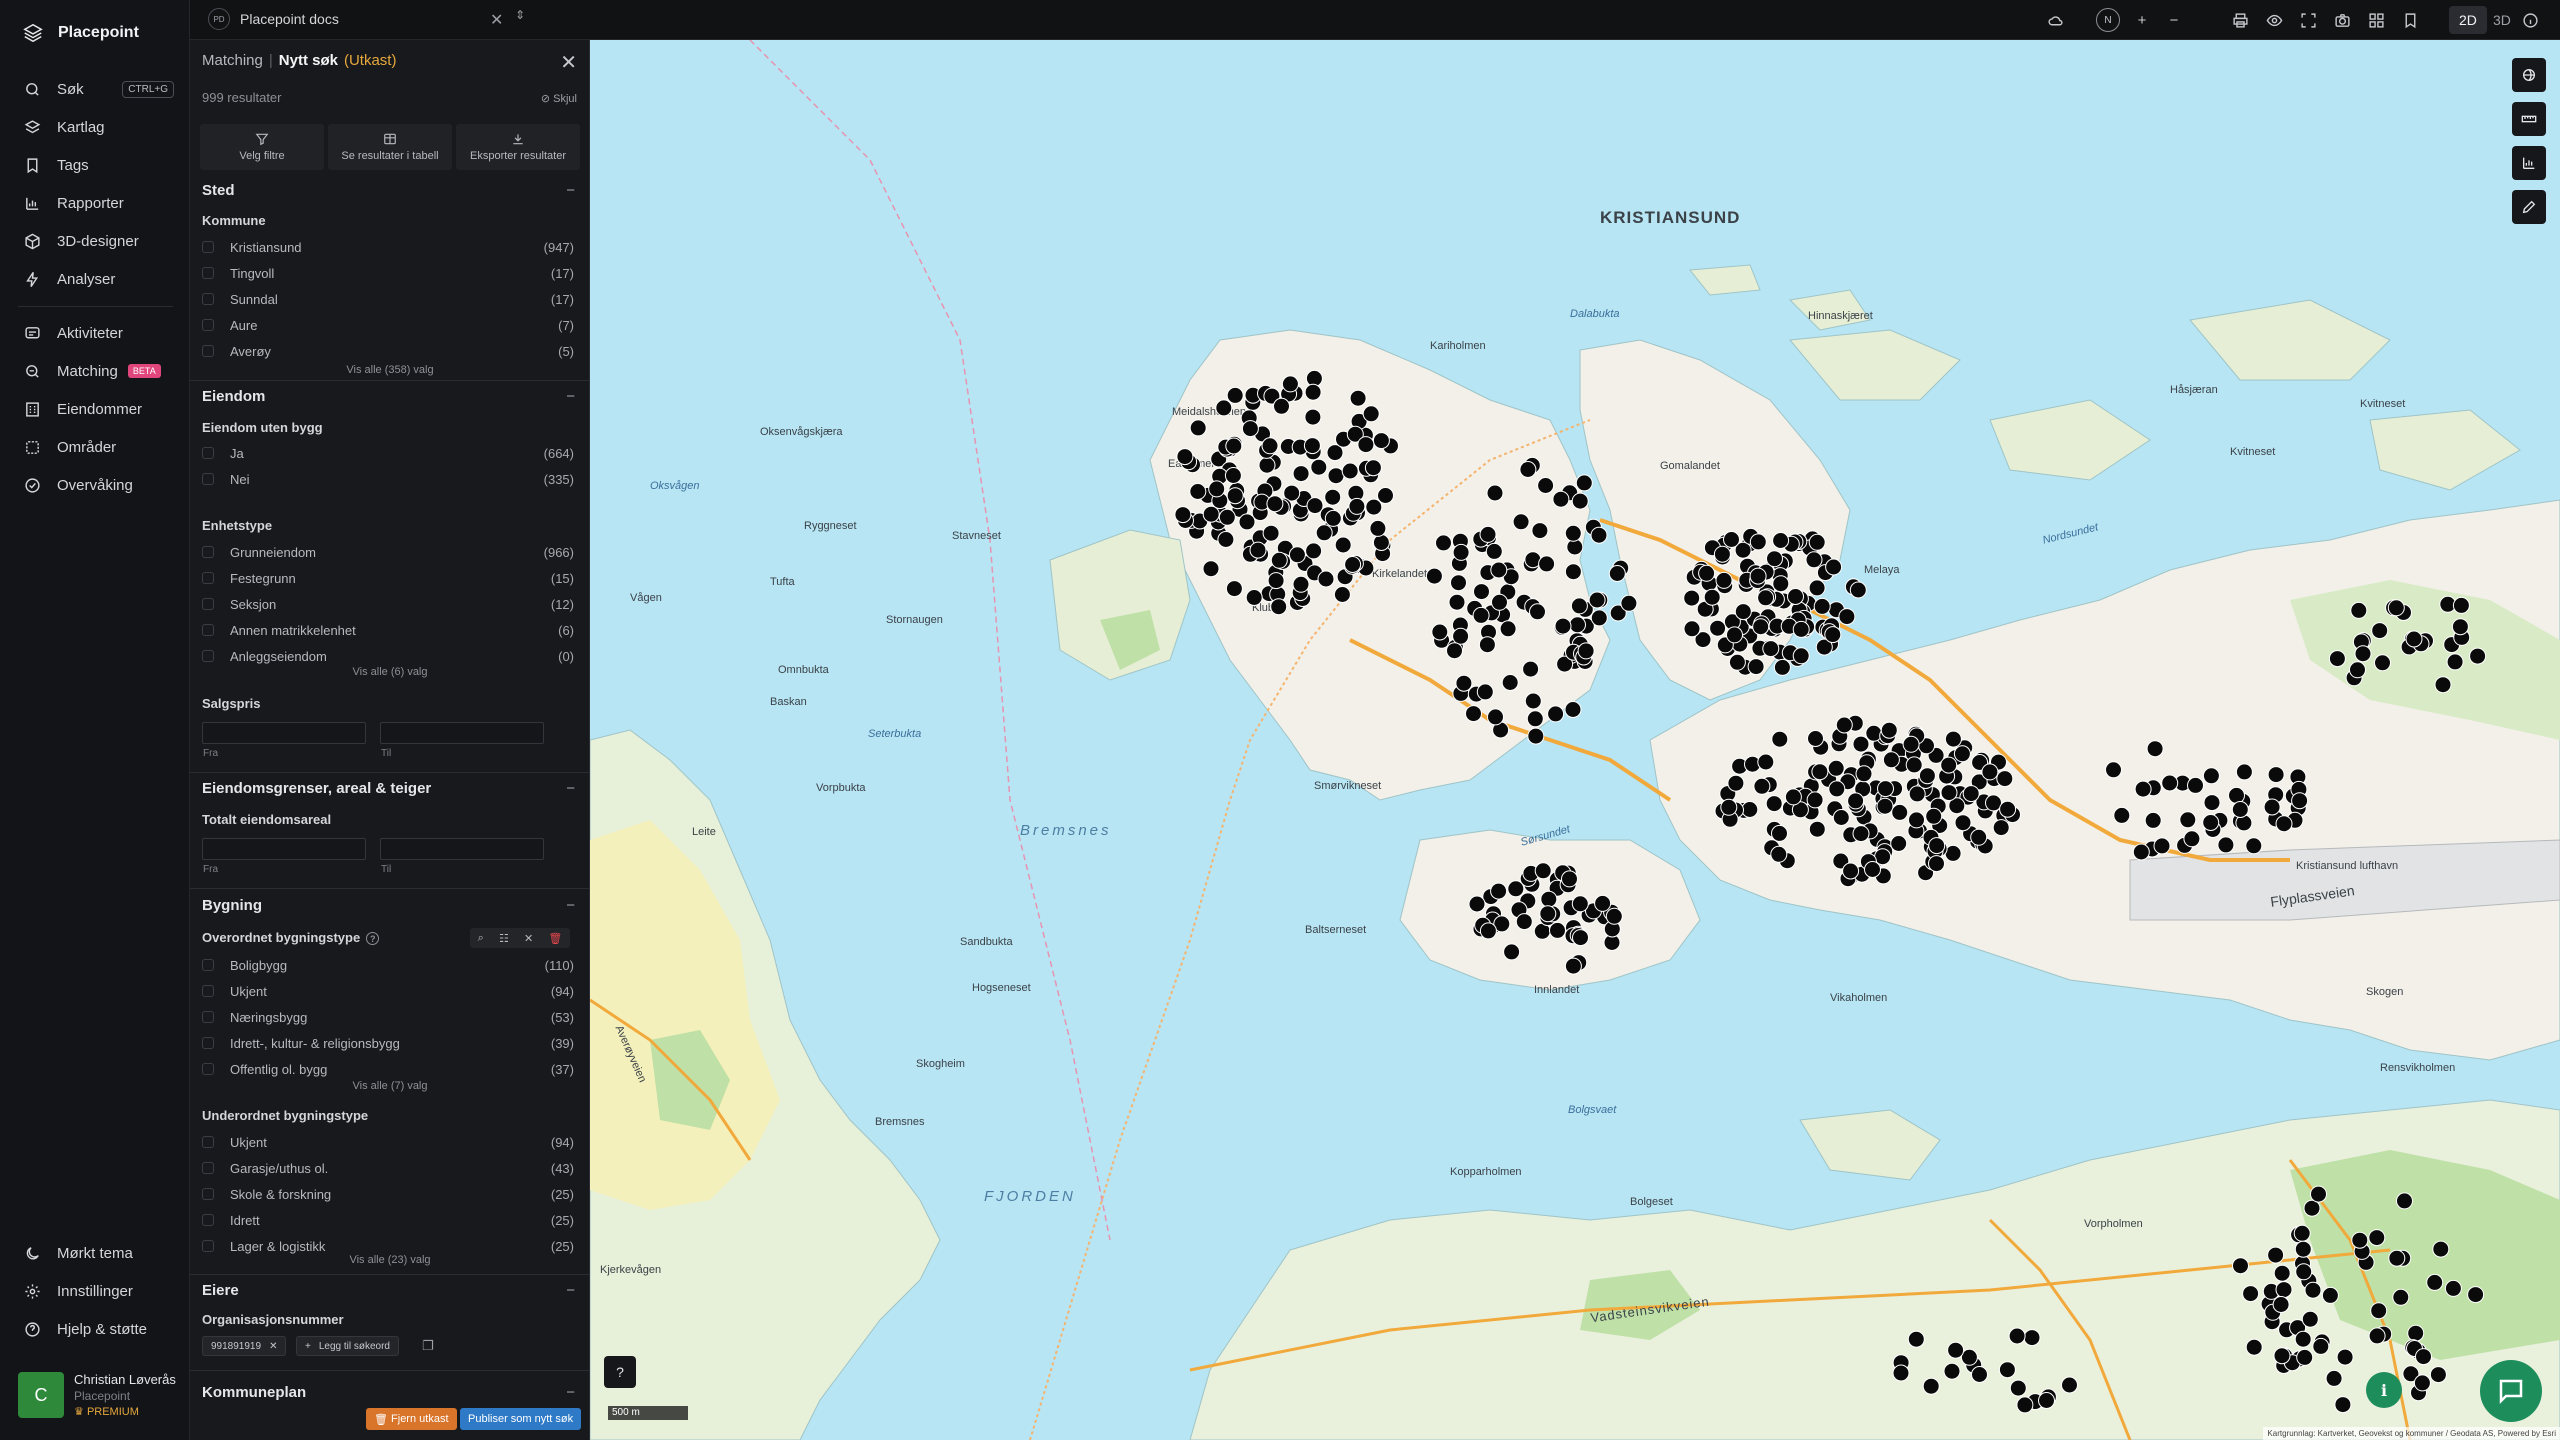 The image size is (2560, 1440). Describe the element at coordinates (521, 1419) in the screenshot. I see `publish-button: Publiser som nytt søk` at that location.